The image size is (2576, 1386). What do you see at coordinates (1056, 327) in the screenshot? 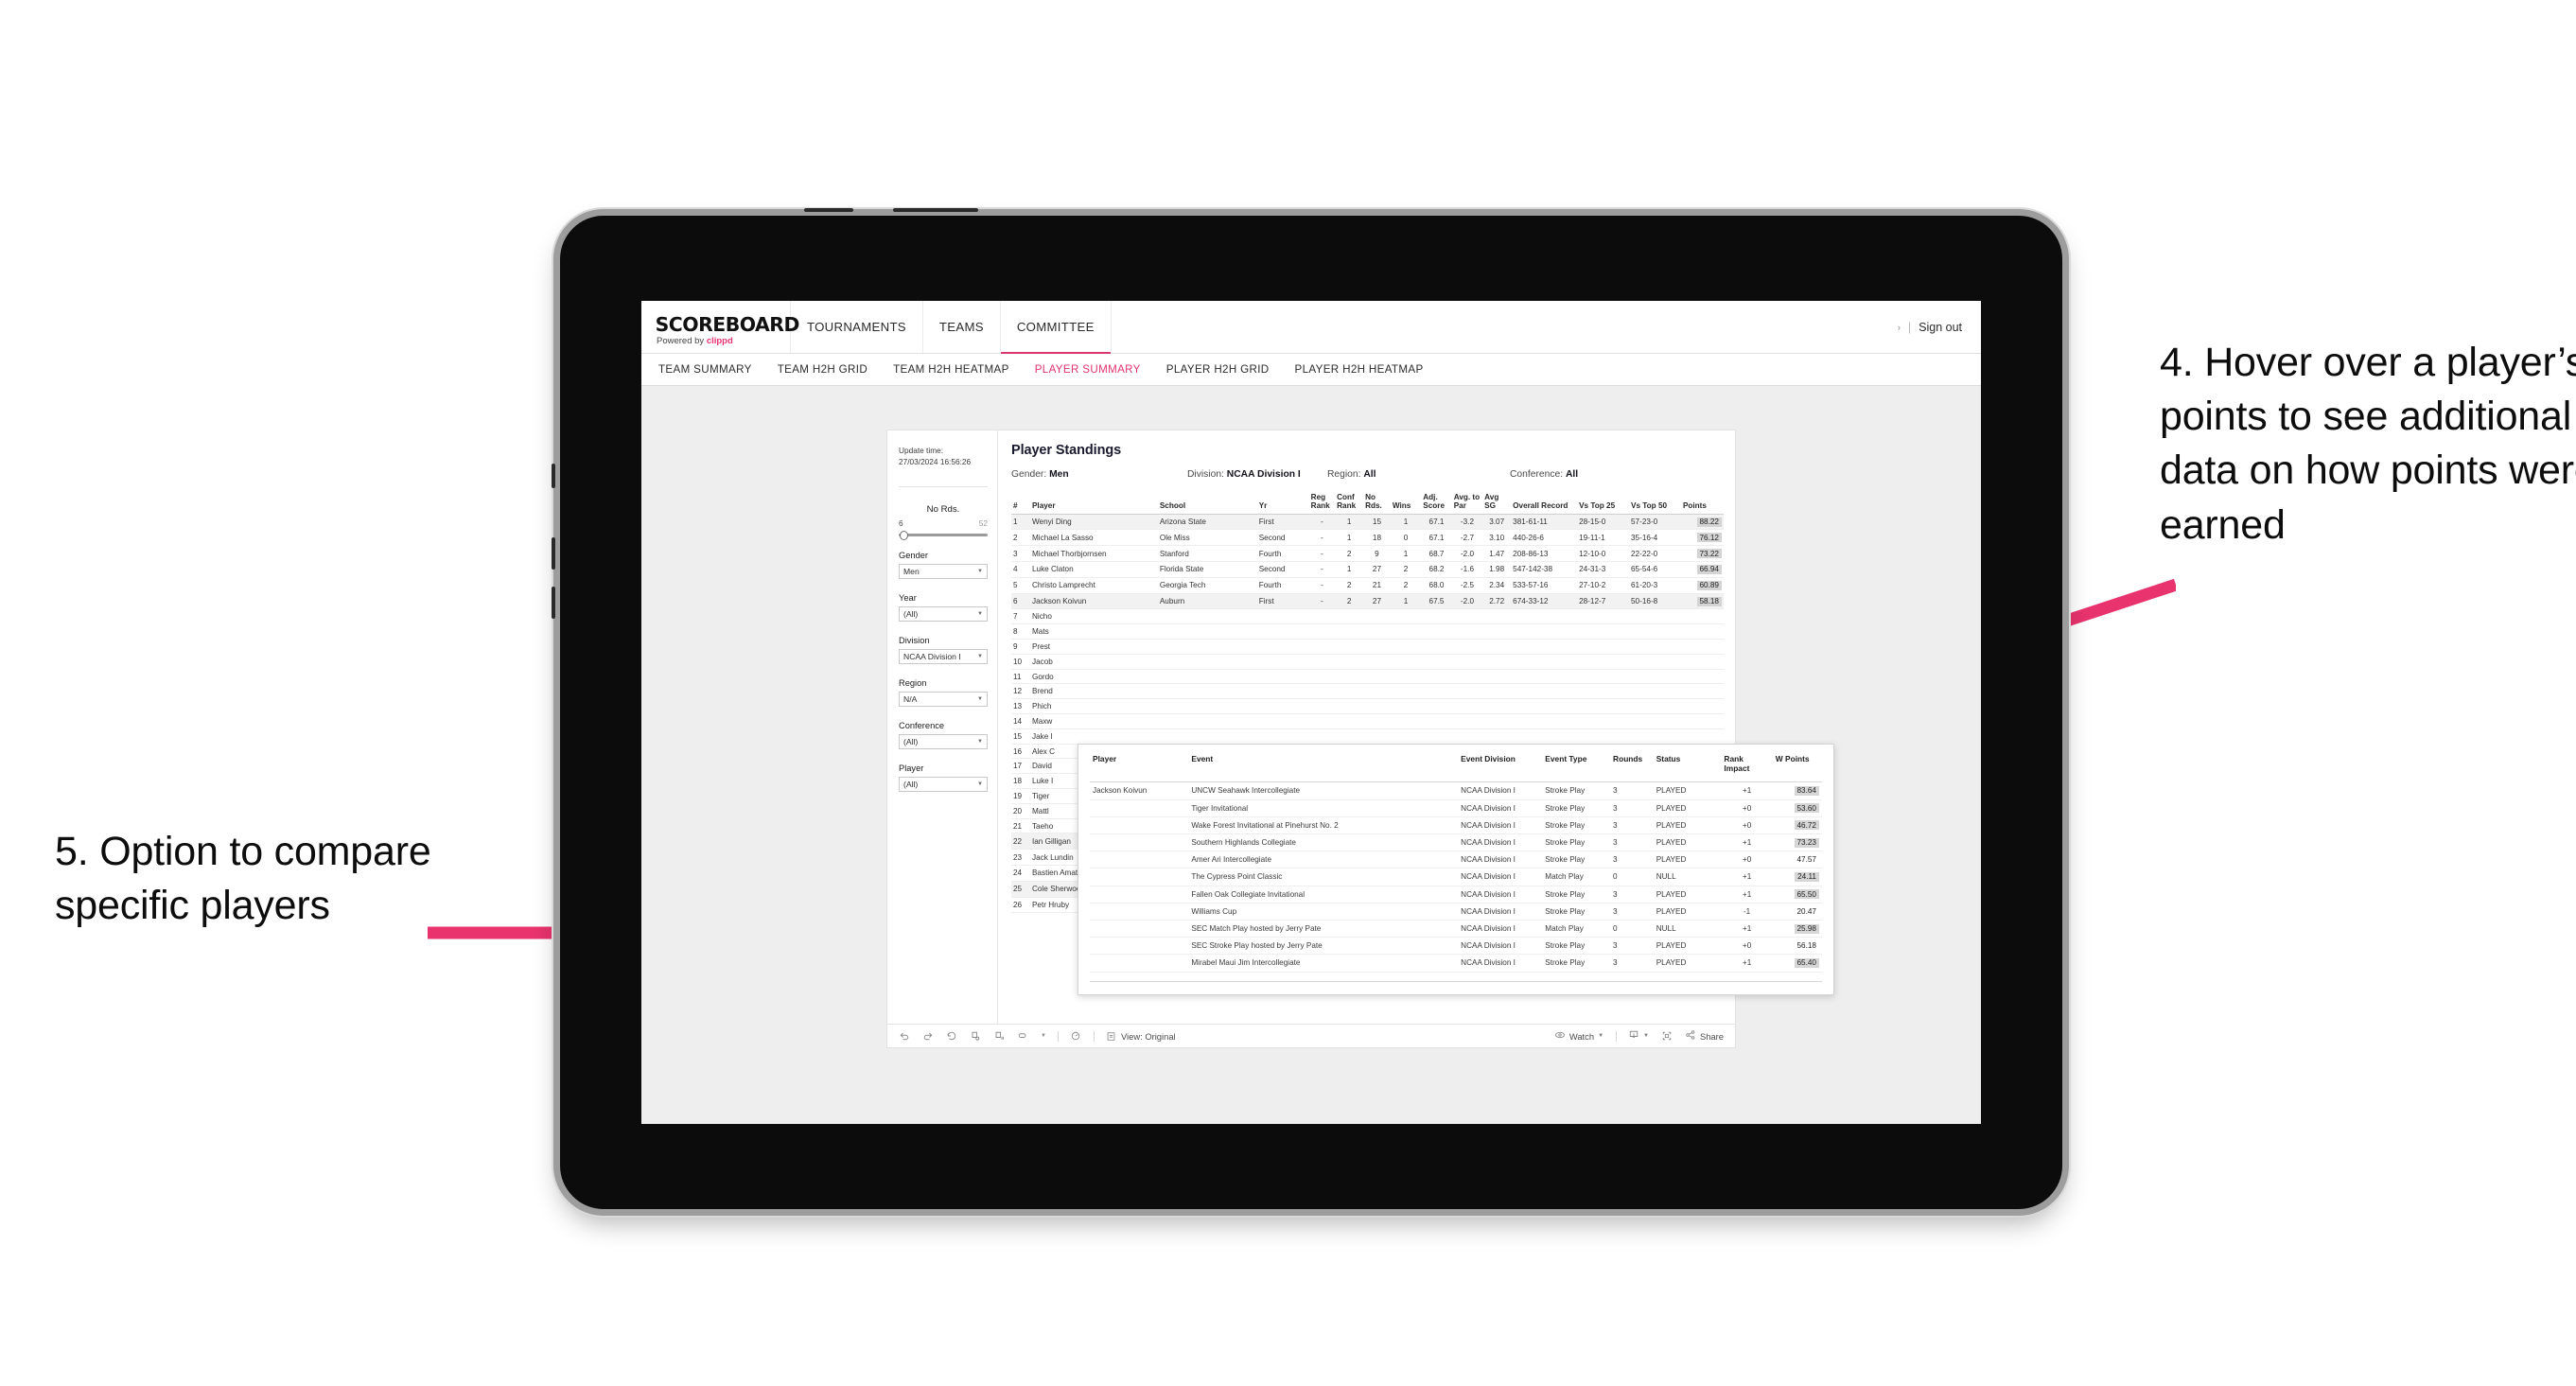
I see `nav-item-committee: COMMITTEE` at bounding box center [1056, 327].